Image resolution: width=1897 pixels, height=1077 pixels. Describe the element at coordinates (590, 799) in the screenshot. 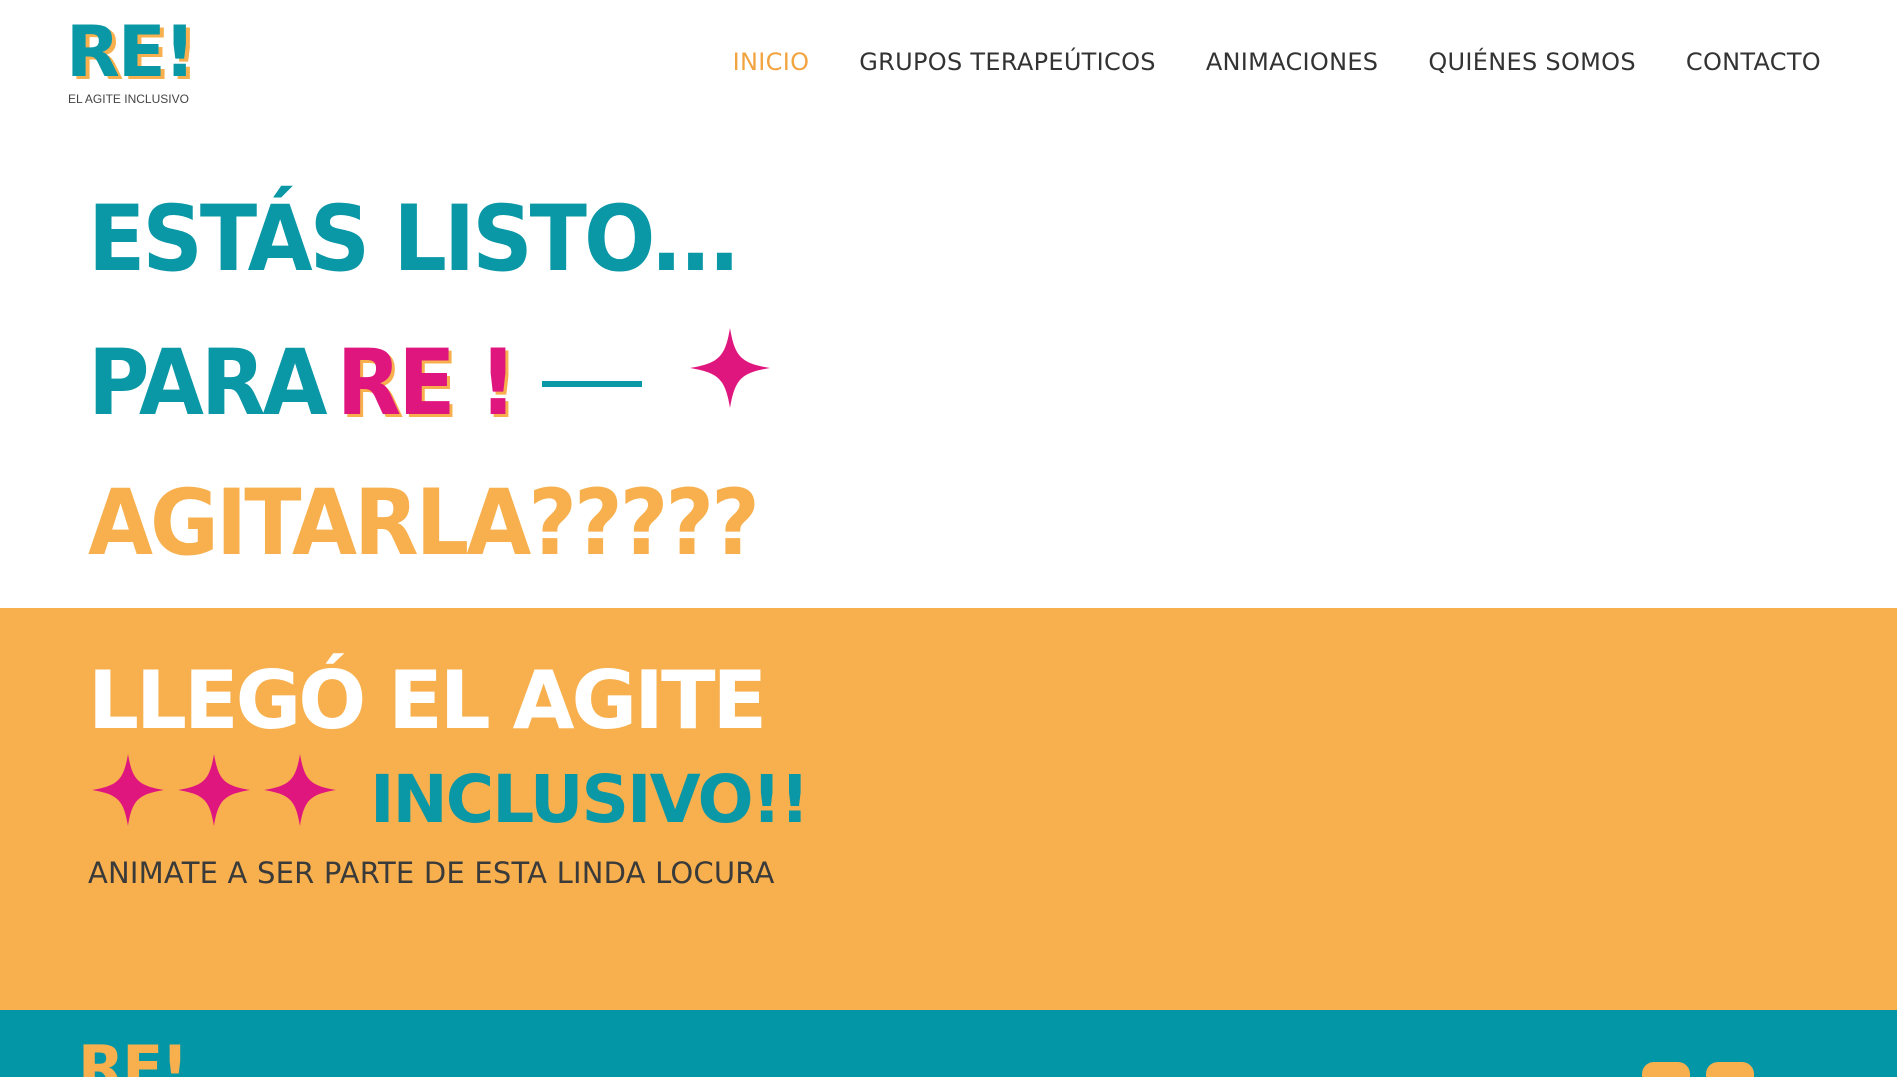

I see `band-subtitle: INCLUSIVO!!` at that location.